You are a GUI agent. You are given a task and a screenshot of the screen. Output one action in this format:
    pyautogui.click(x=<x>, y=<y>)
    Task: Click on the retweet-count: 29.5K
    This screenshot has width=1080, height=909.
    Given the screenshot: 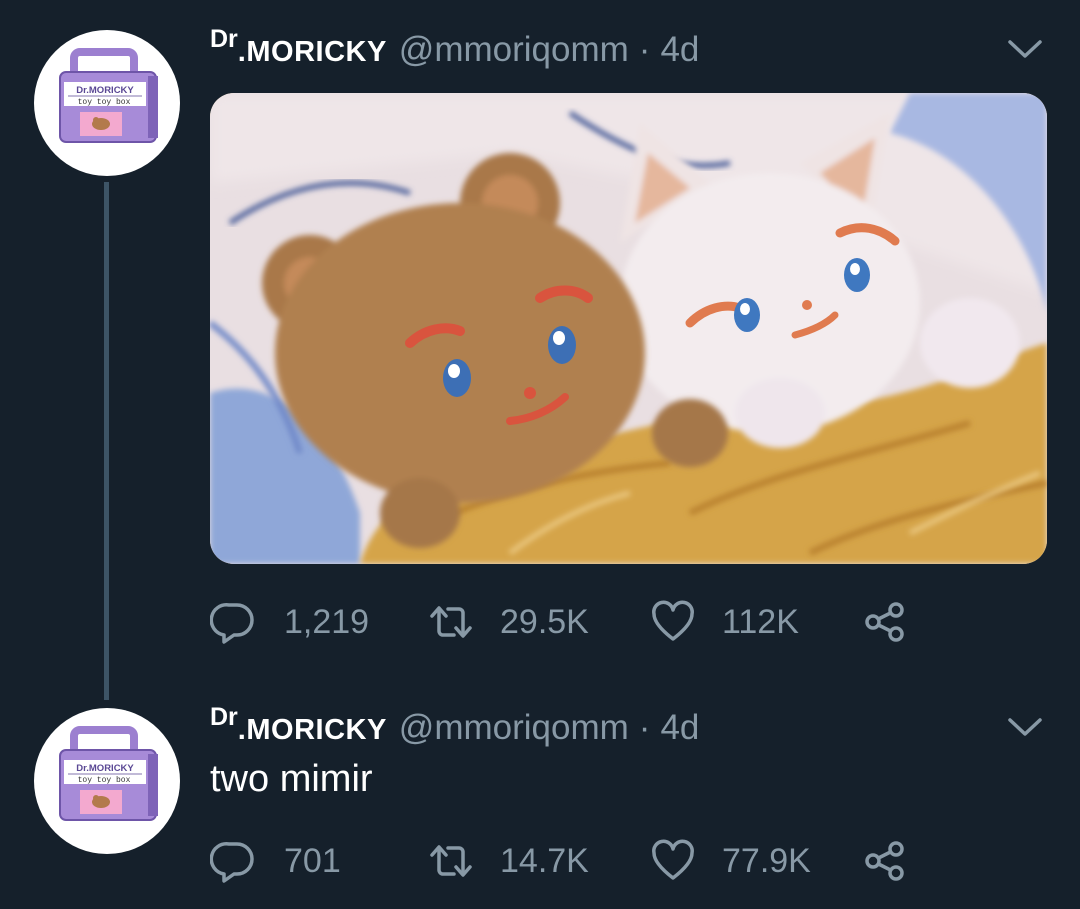 What is the action you would take?
    pyautogui.click(x=544, y=621)
    